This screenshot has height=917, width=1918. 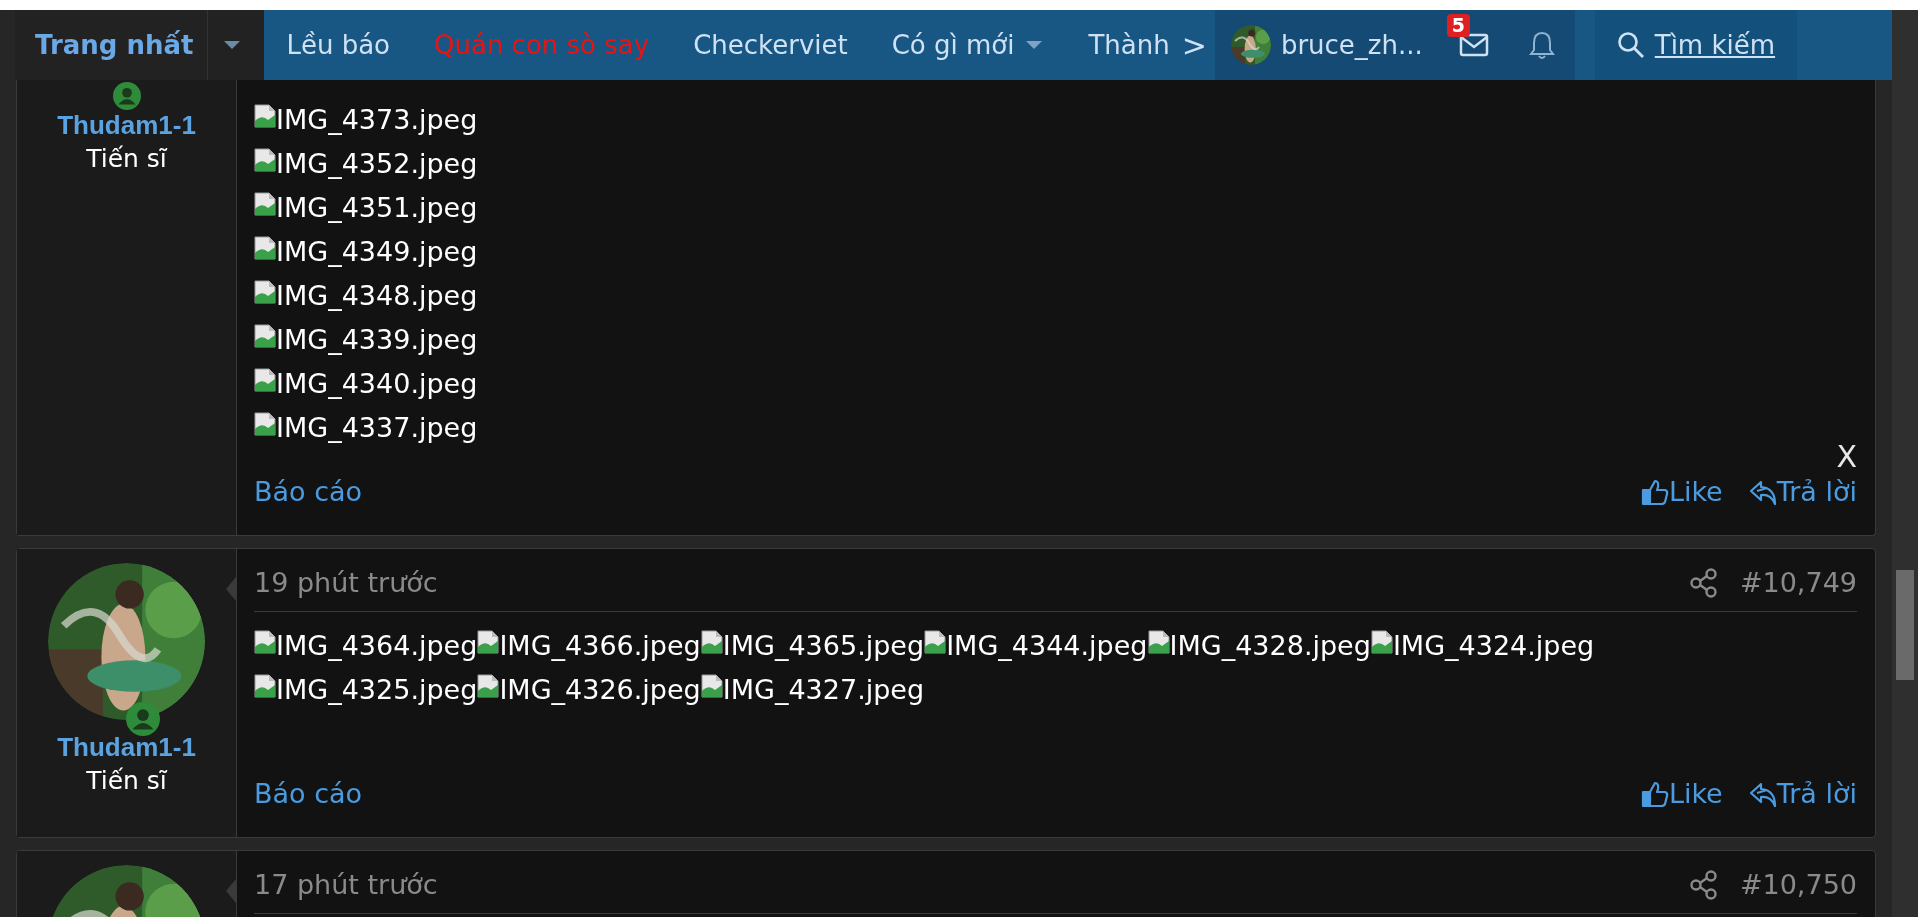 What do you see at coordinates (377, 428) in the screenshot?
I see `image-filename: IMG_4337.jpeg` at bounding box center [377, 428].